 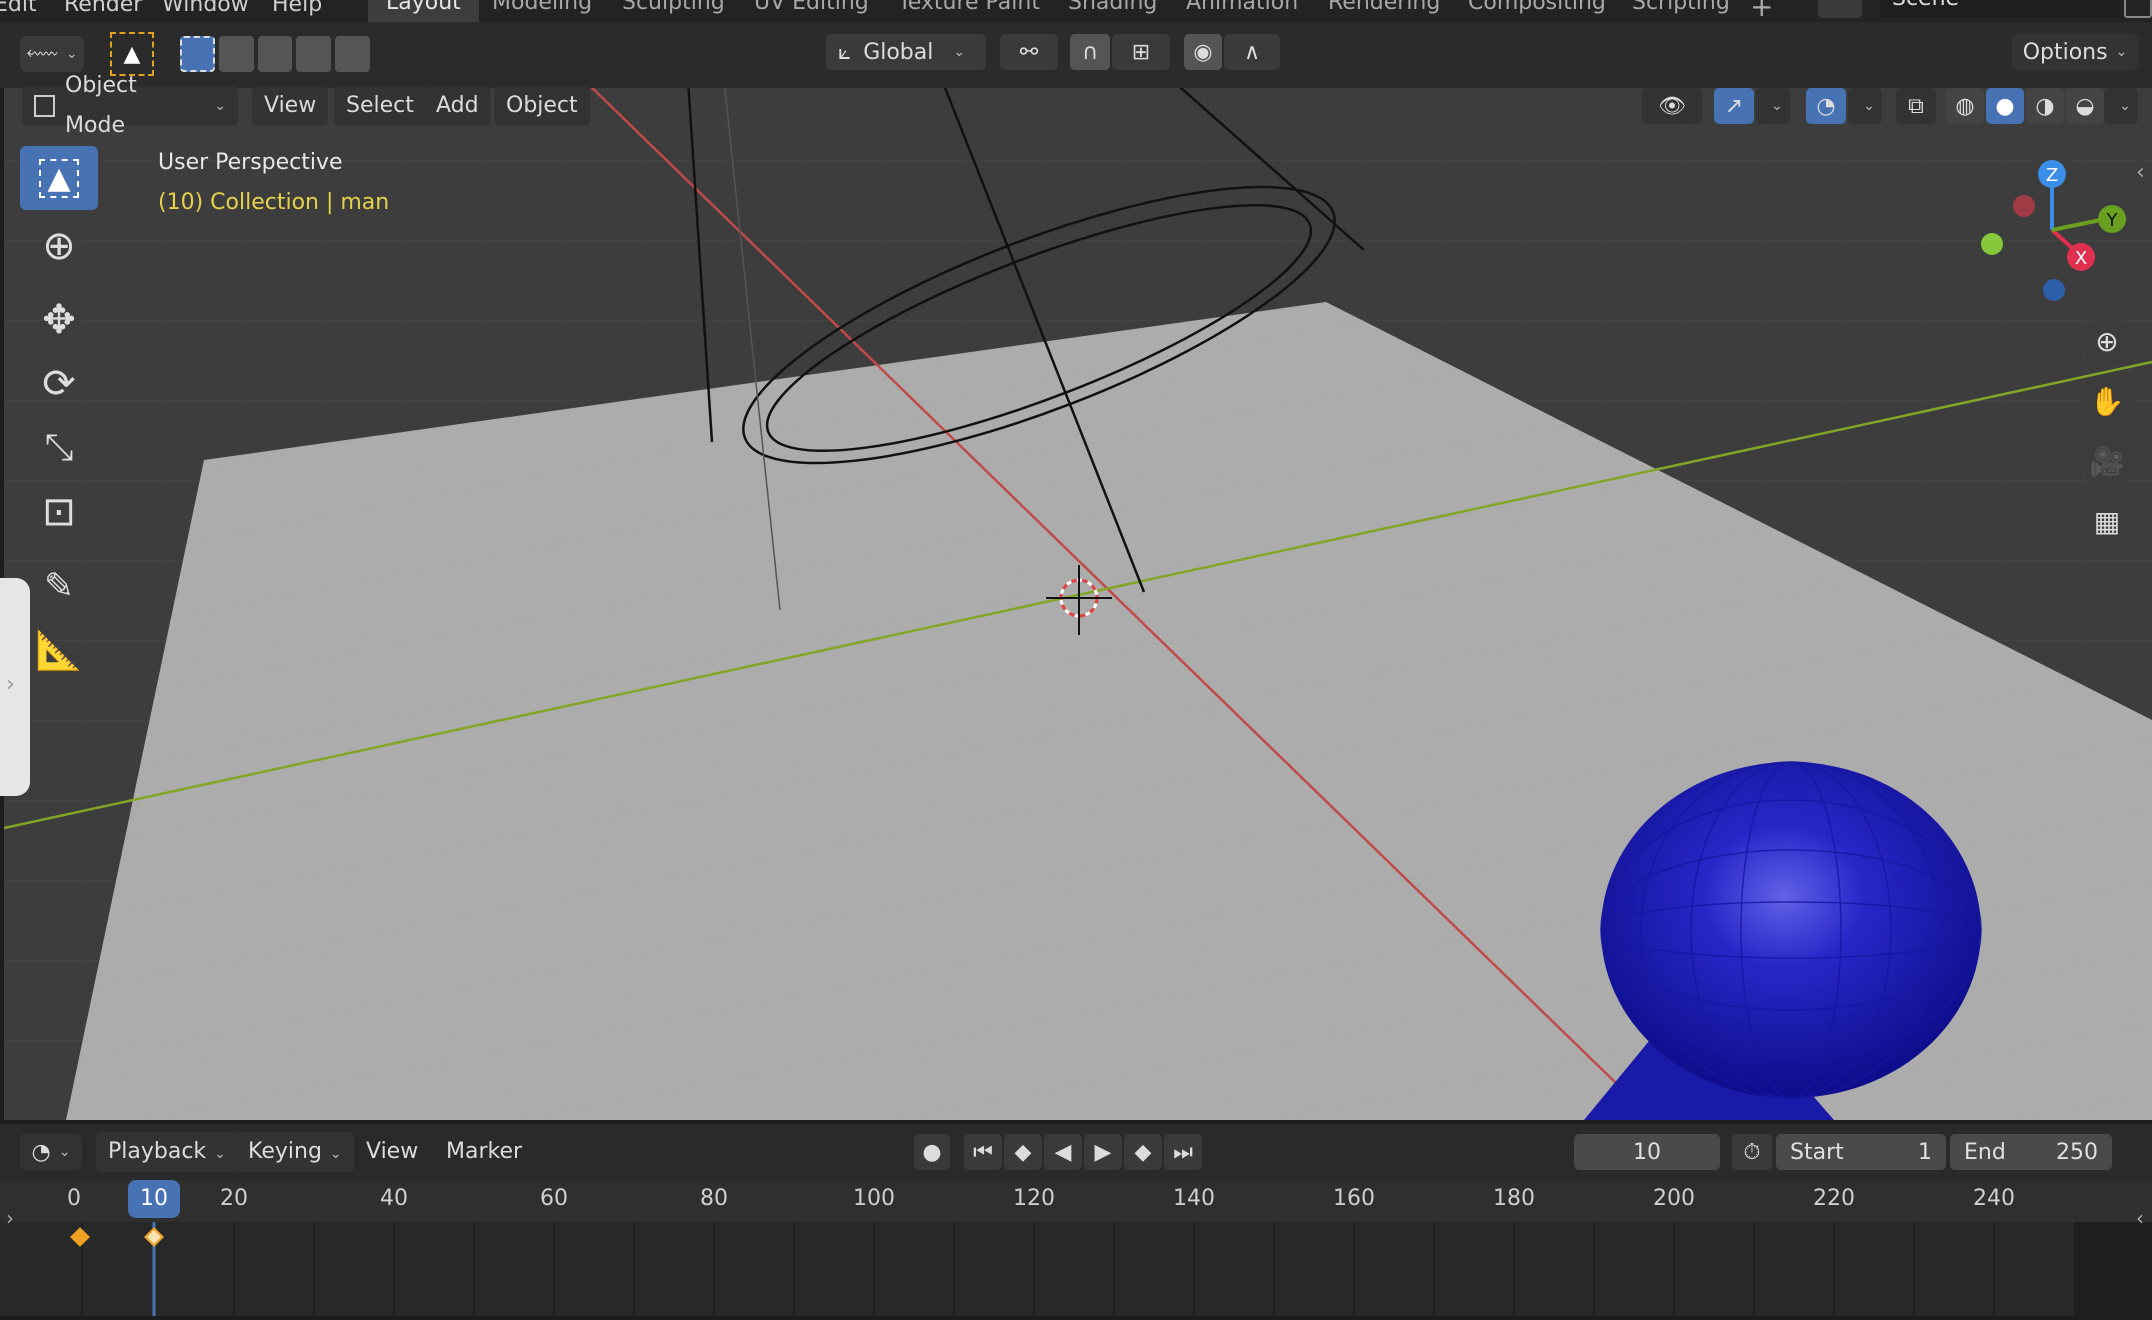 I want to click on scene-selector-icon, so click(x=1840, y=9).